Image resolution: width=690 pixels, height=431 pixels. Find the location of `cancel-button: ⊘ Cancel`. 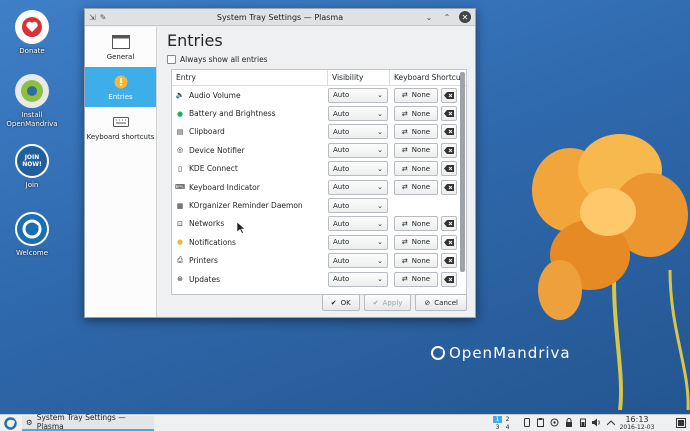

cancel-button: ⊘ Cancel is located at coordinates (441, 302).